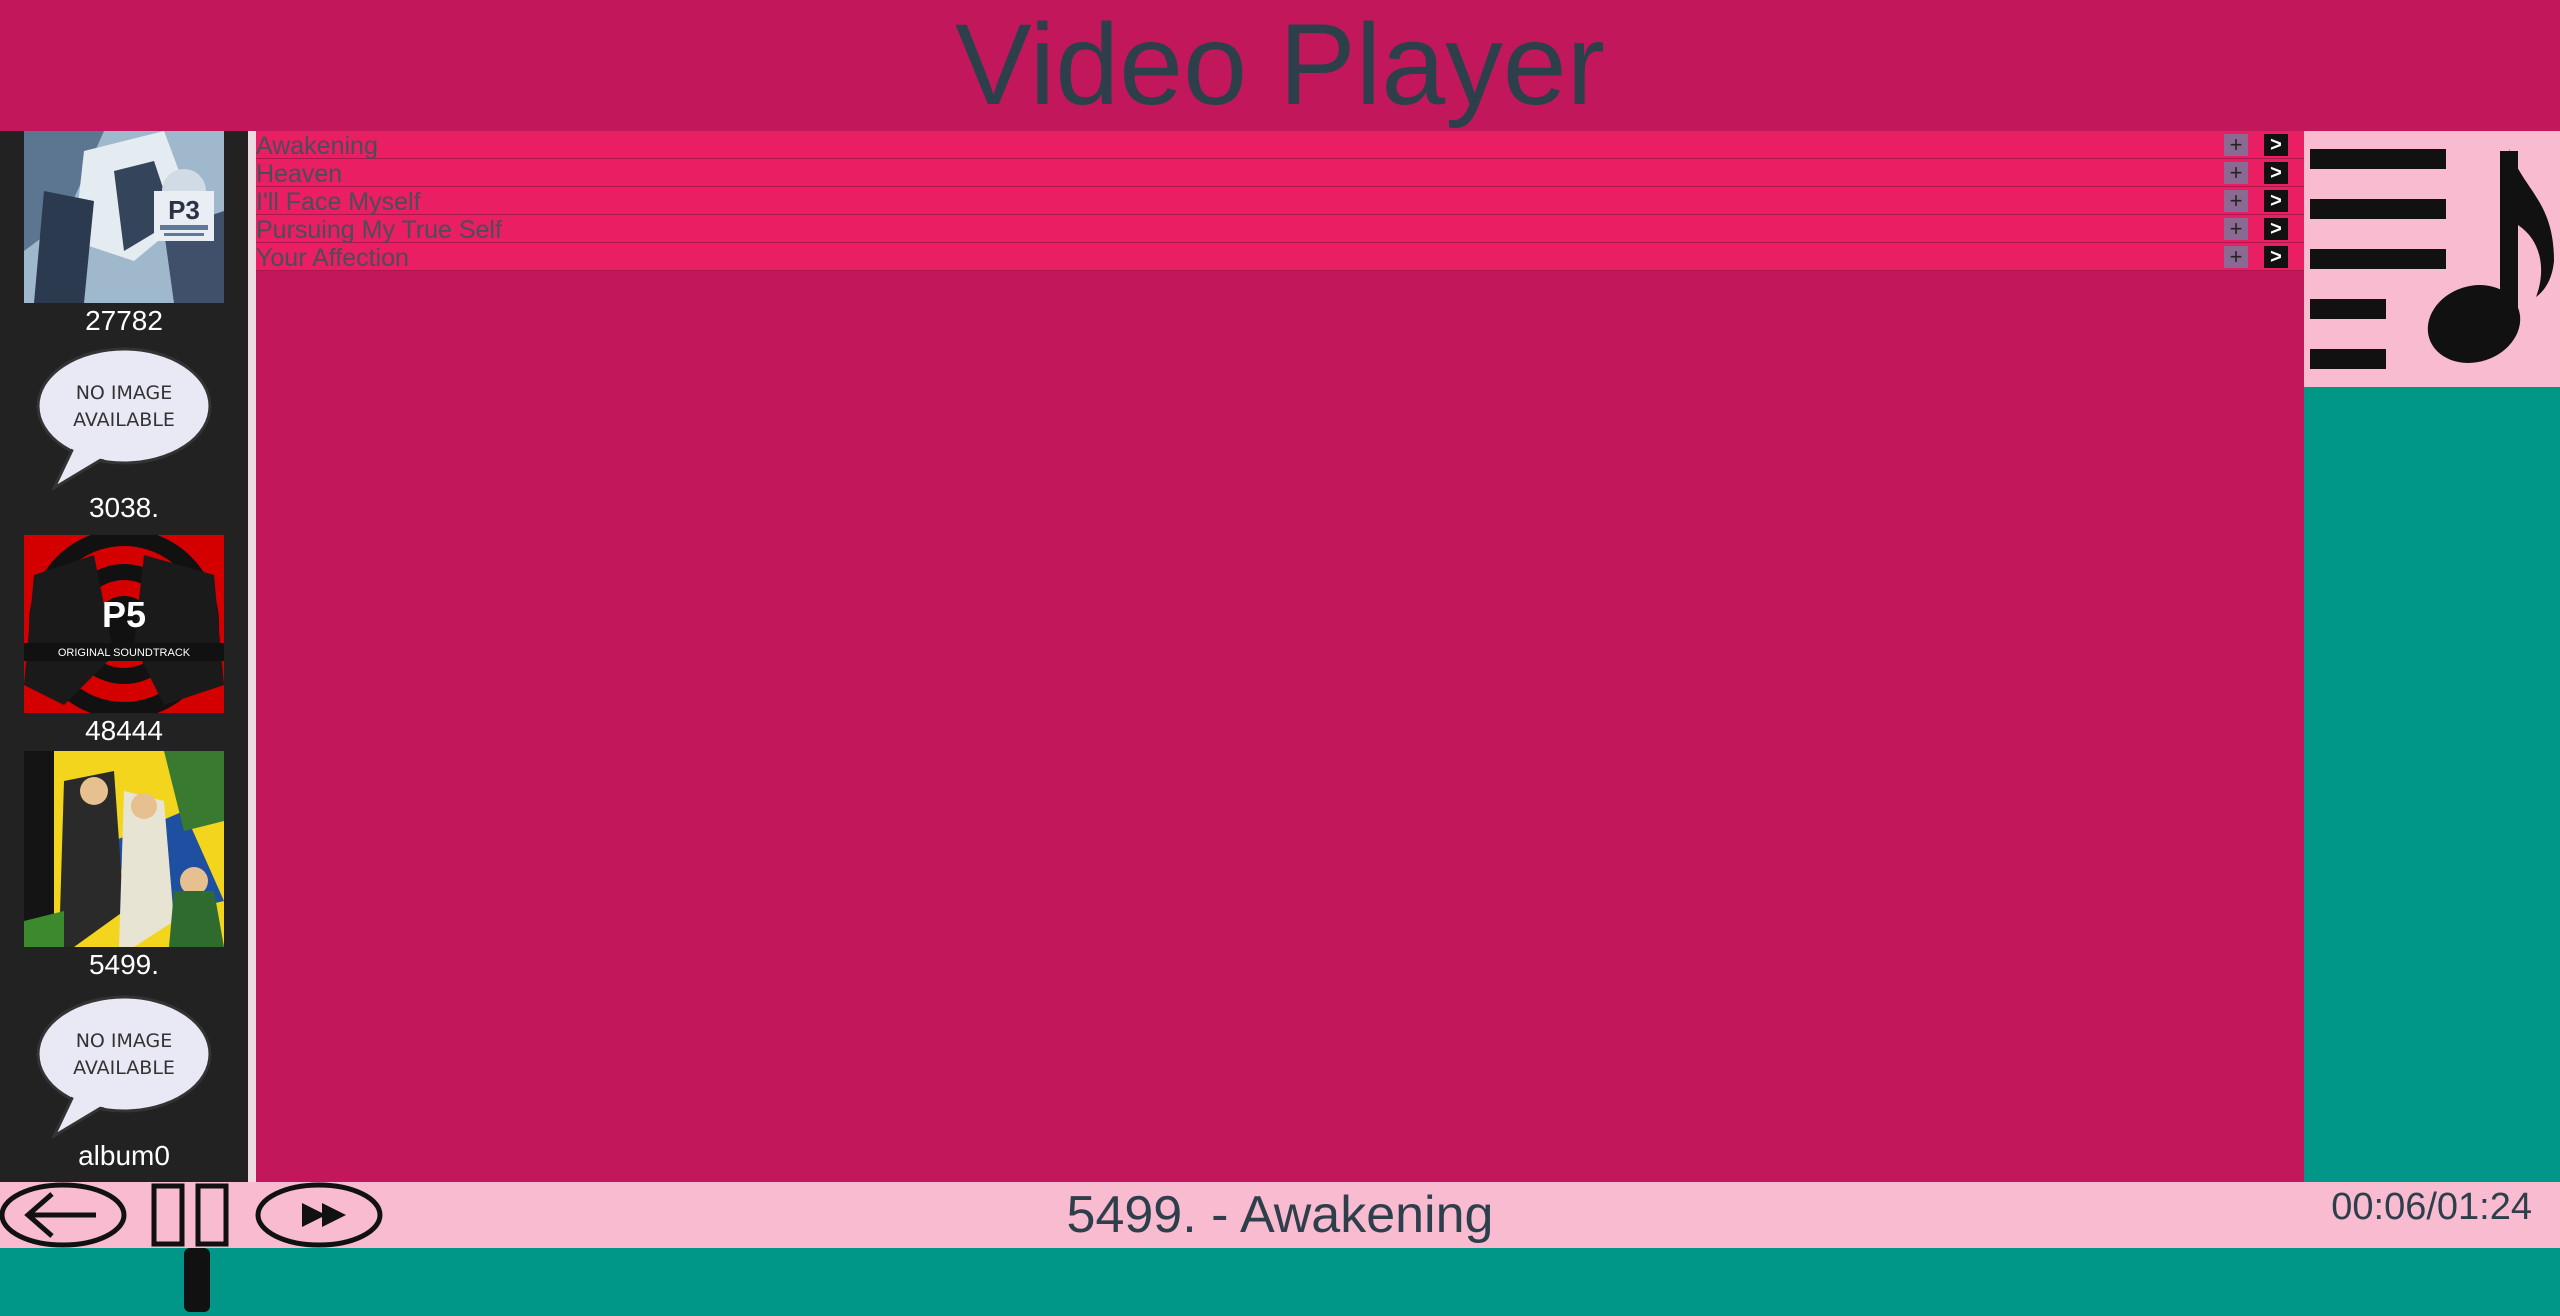 Image resolution: width=2560 pixels, height=1316 pixels. I want to click on sidebar-divider, so click(252, 656).